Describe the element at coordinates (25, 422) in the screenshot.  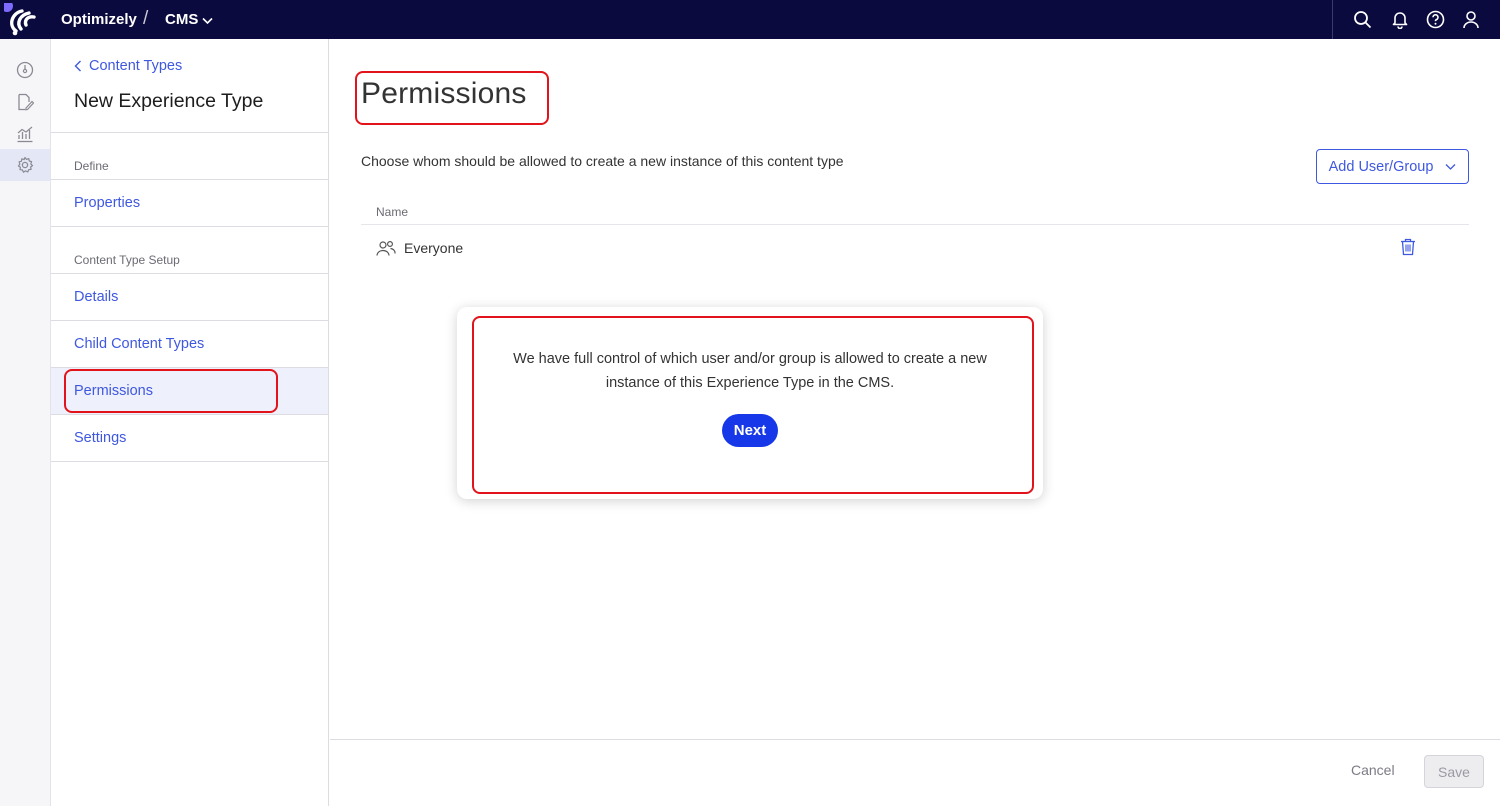
I see `left-rail` at that location.